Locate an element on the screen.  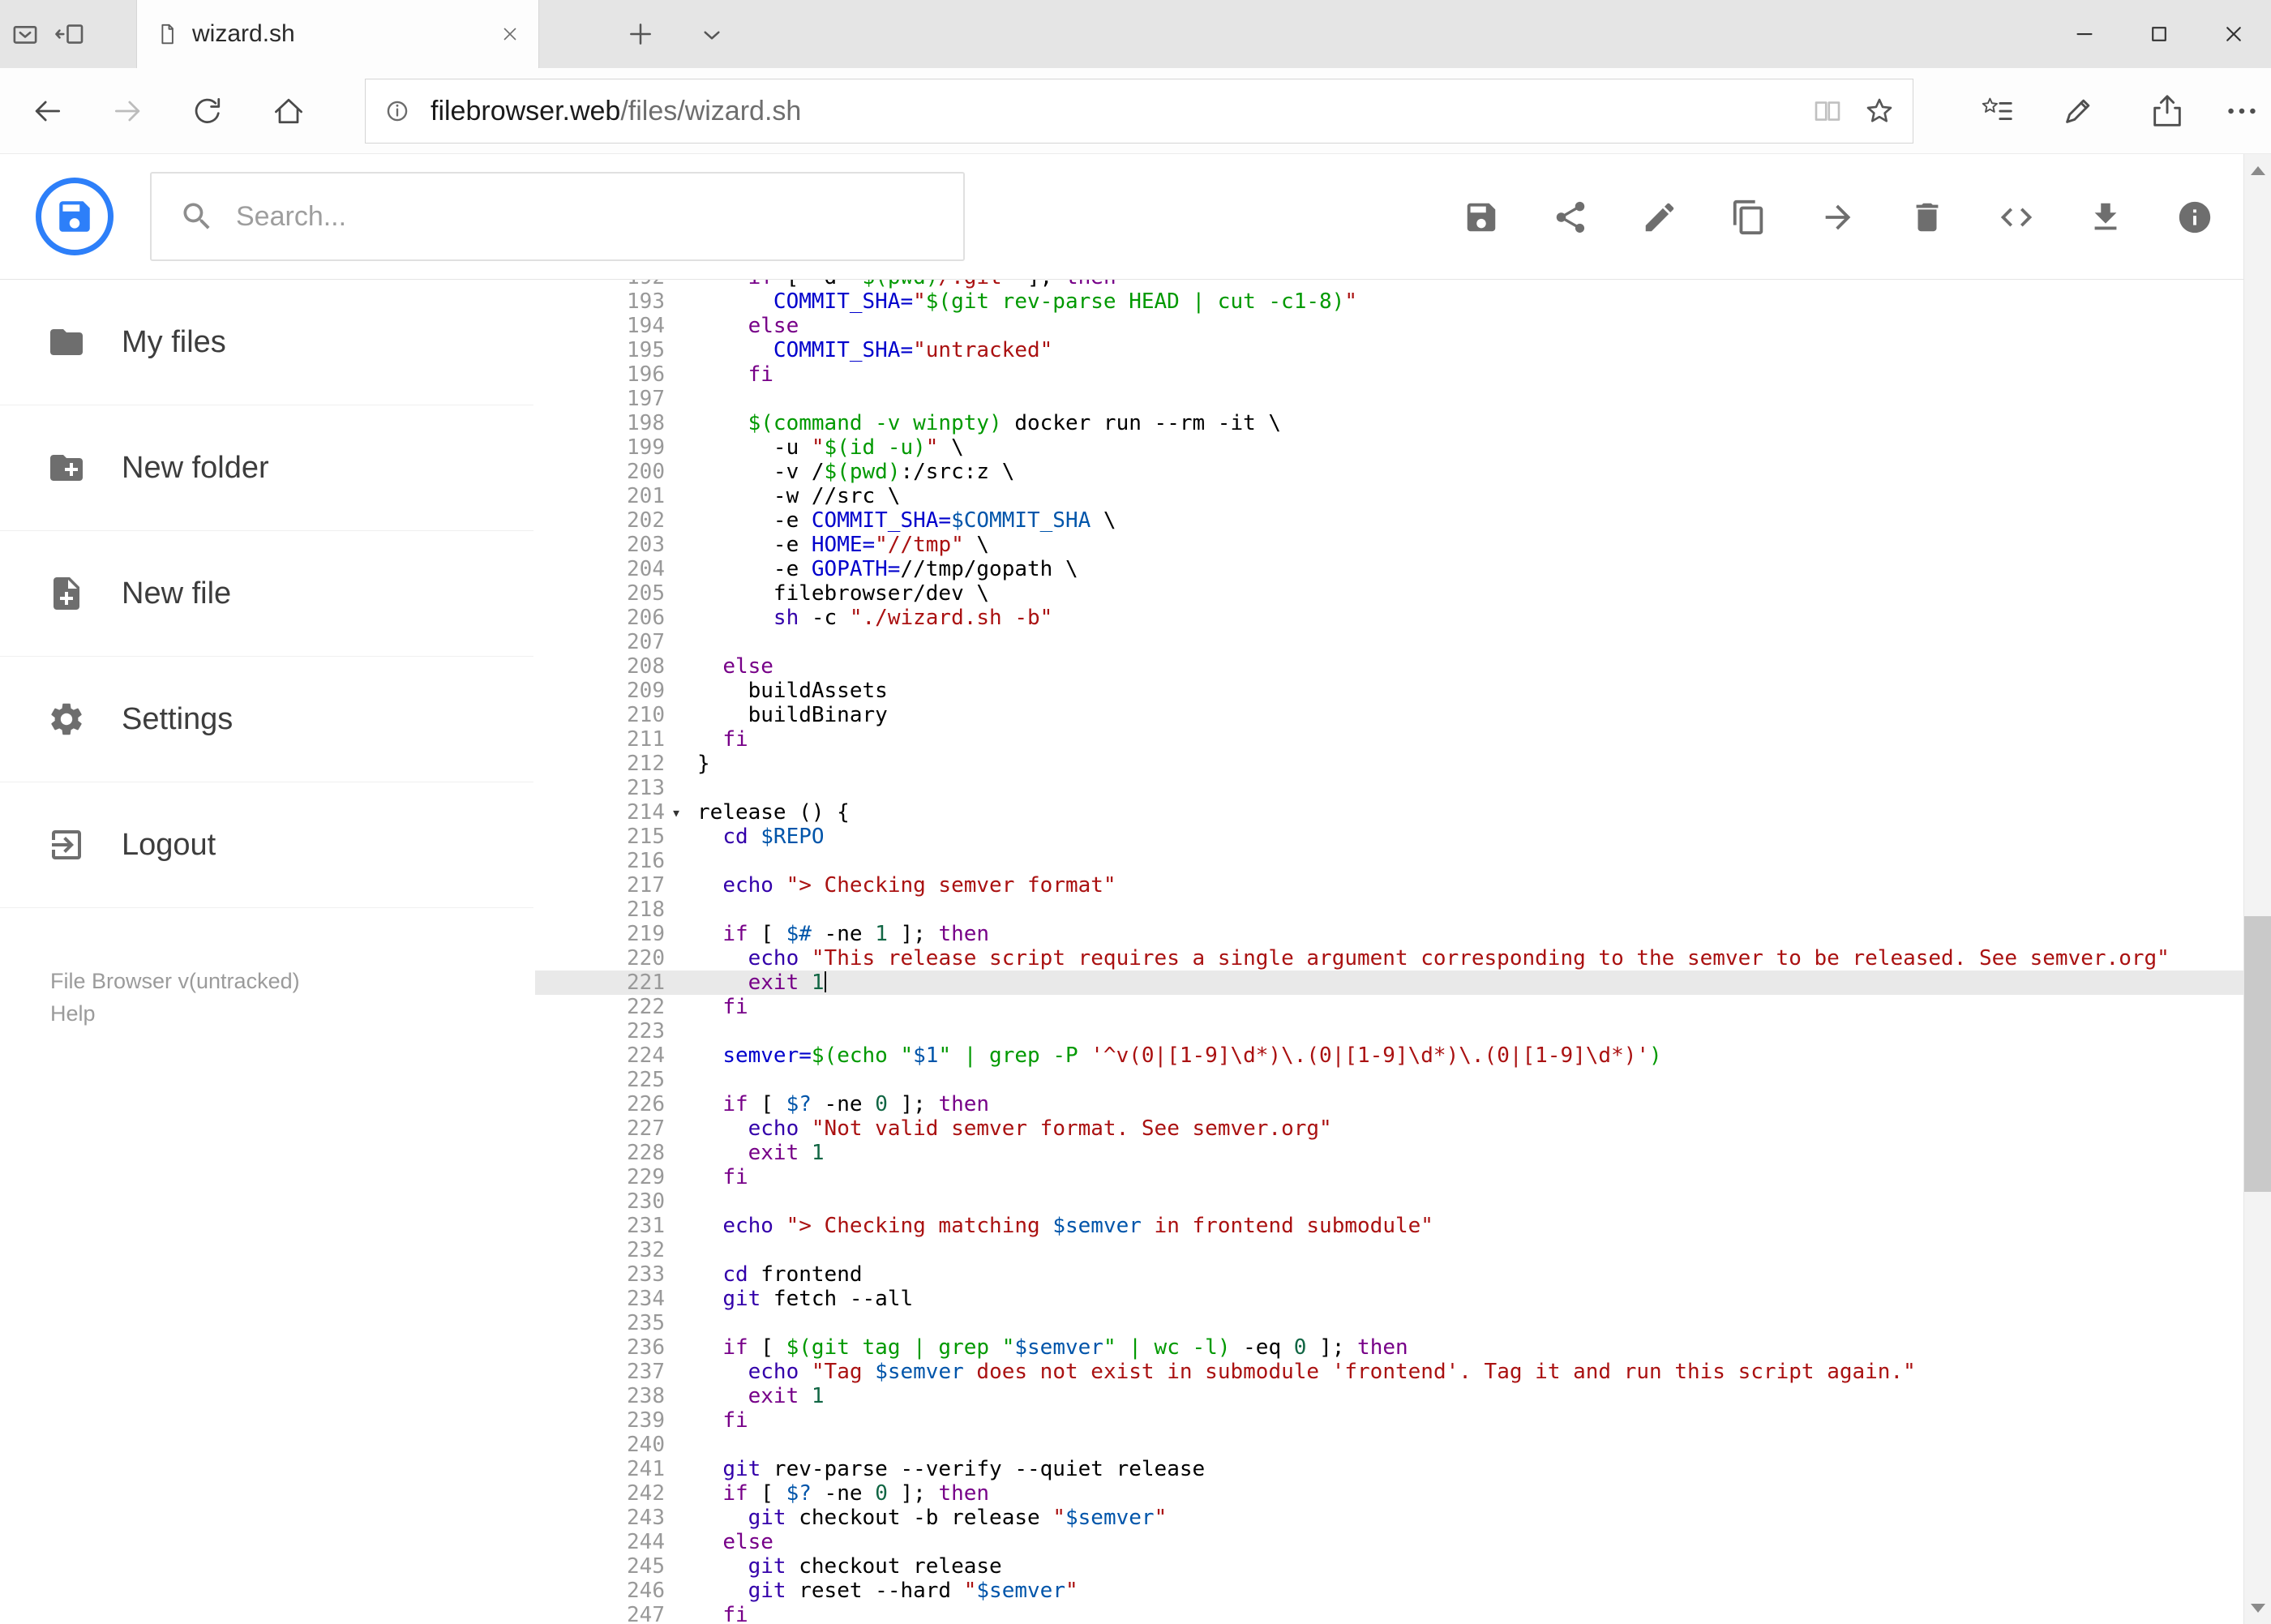
scroll-up-arrow is located at coordinates (2257, 170).